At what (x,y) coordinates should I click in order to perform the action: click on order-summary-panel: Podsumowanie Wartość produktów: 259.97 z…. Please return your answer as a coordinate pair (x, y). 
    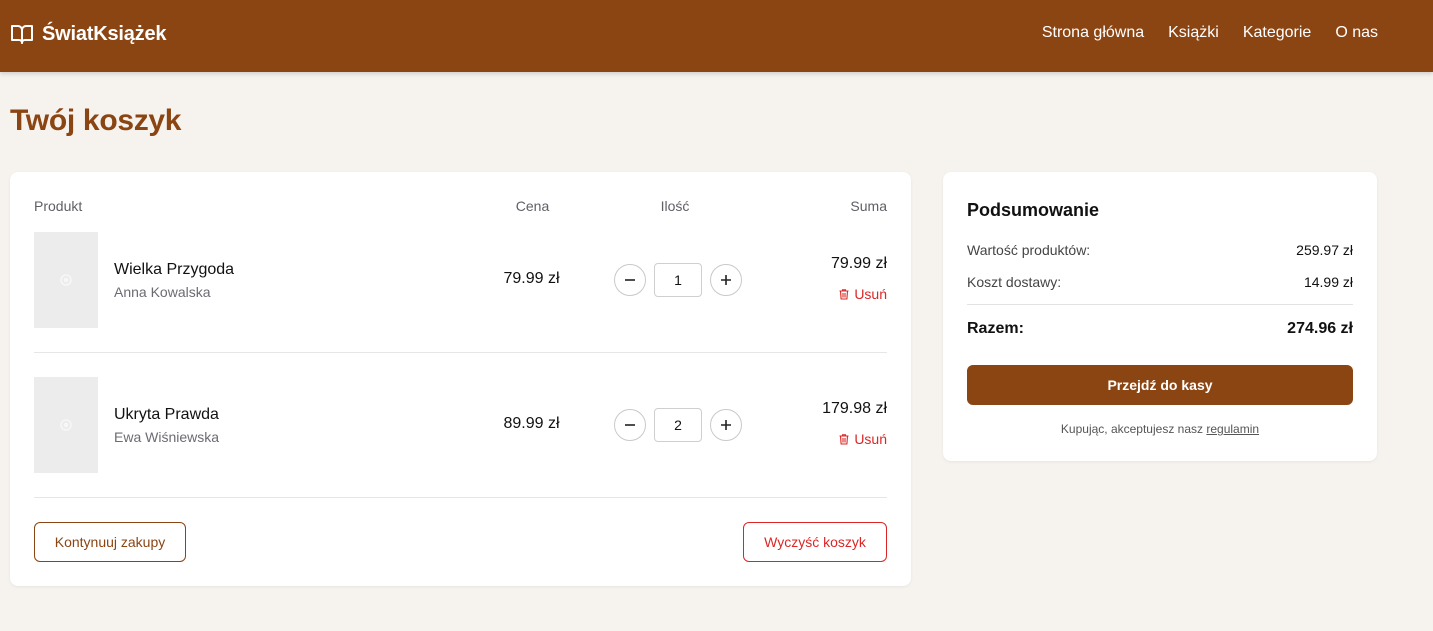
    Looking at the image, I should click on (1160, 316).